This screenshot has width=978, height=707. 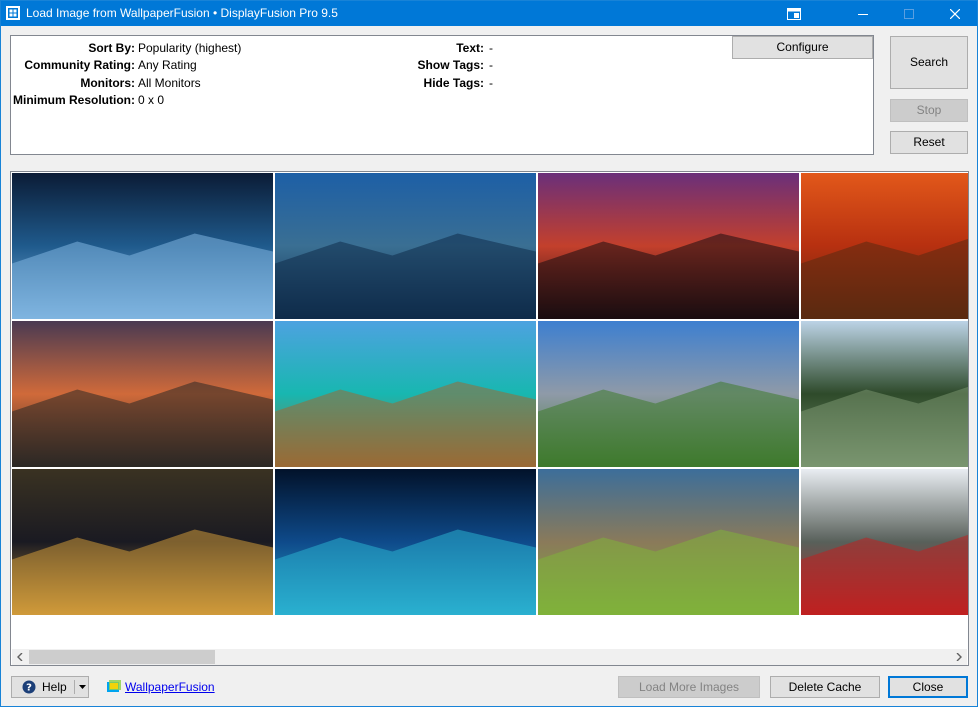 What do you see at coordinates (491, 83) in the screenshot?
I see `hide-tags-value: -` at bounding box center [491, 83].